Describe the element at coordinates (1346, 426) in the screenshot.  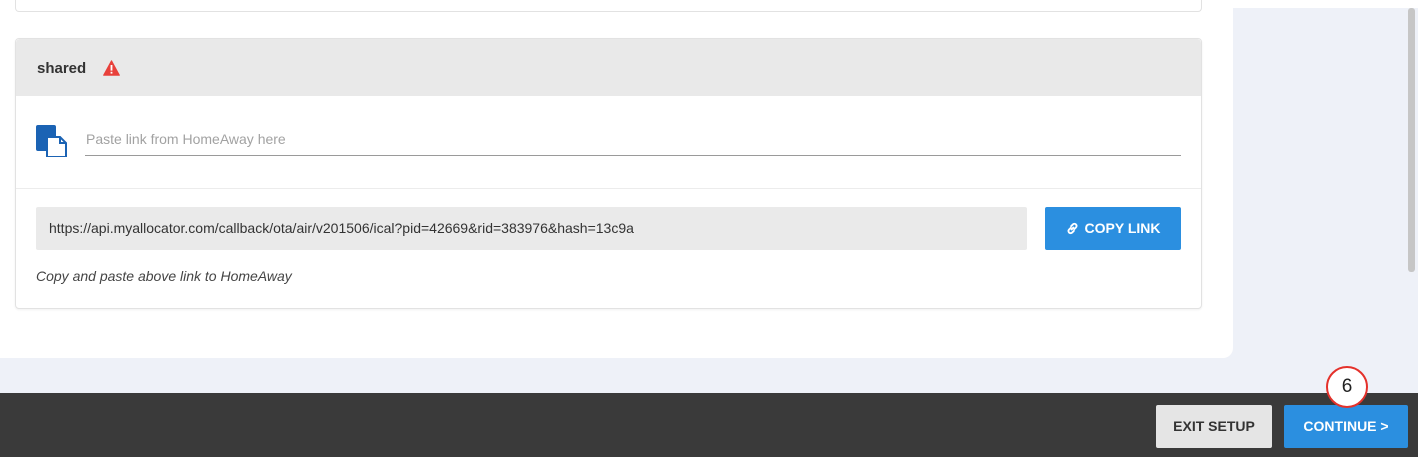
I see `continue-button: CONTINUE >` at that location.